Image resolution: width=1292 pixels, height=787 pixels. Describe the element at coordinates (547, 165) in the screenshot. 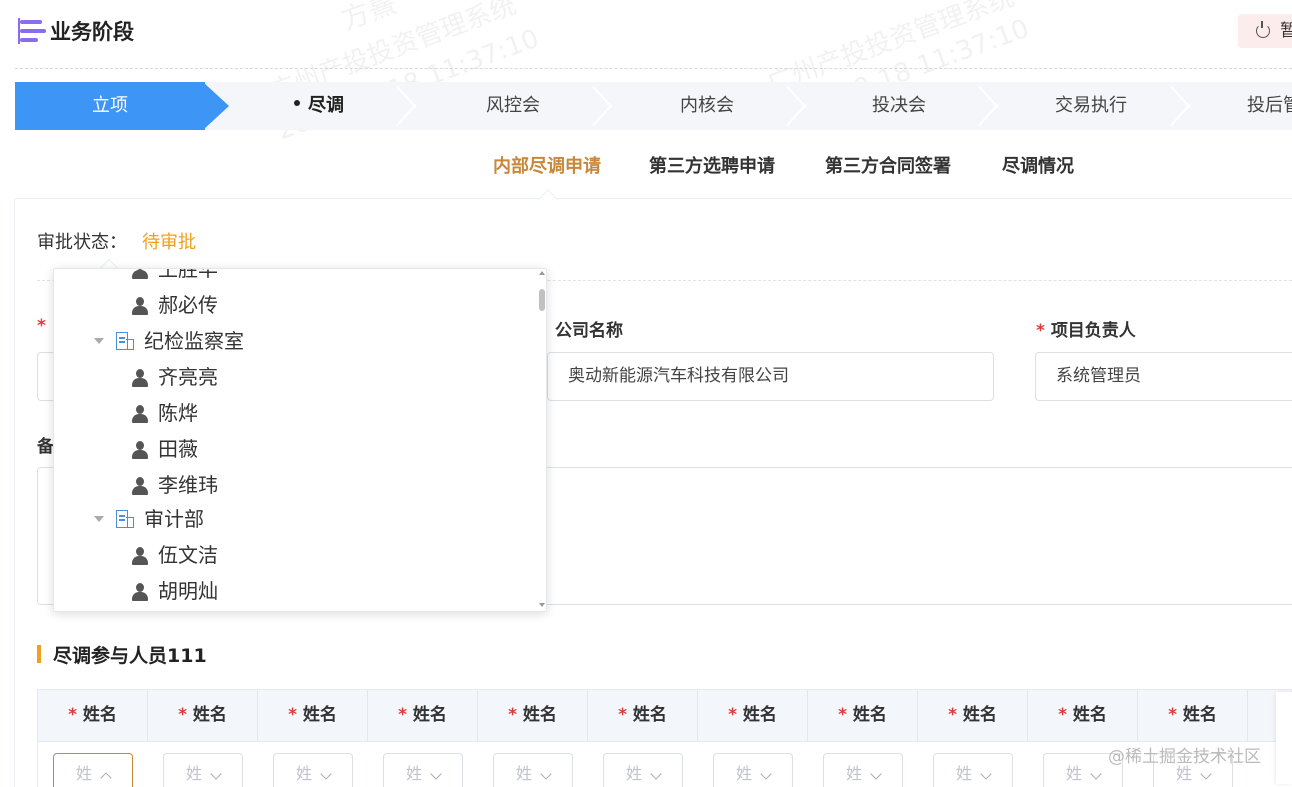

I see `tab-internal-dd: 内部尽调申请` at that location.